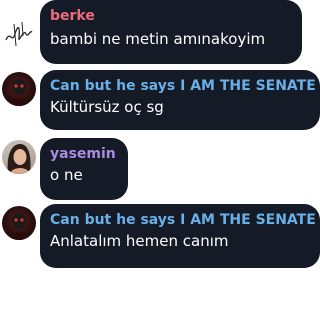 The image size is (320, 318). I want to click on message-bubble: yasemin o ne, so click(84, 169).